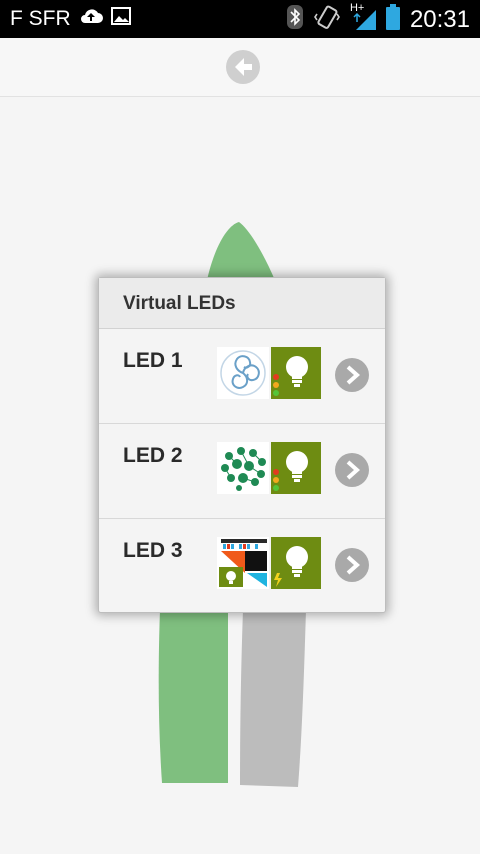  I want to click on bulb-lightning-icon, so click(296, 563).